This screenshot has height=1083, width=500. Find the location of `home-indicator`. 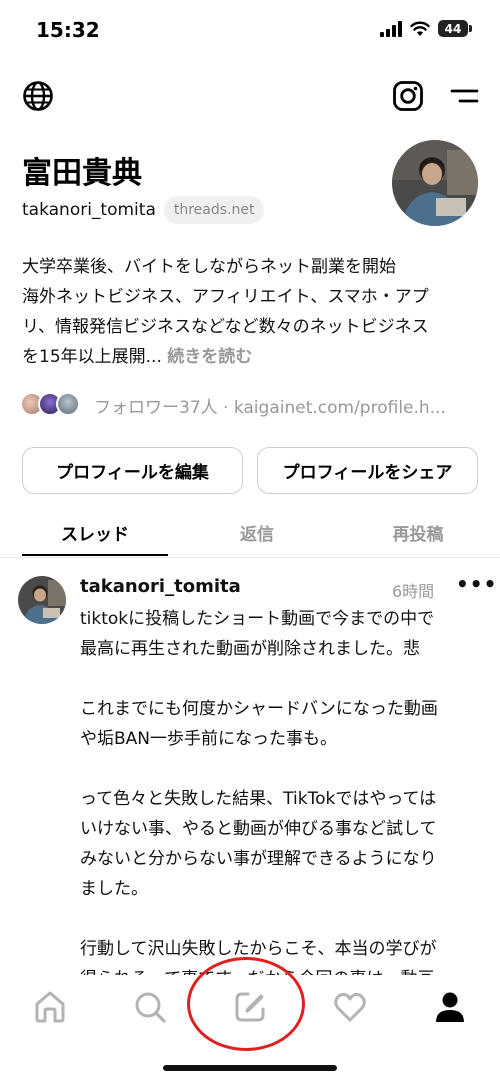

home-indicator is located at coordinates (250, 1068).